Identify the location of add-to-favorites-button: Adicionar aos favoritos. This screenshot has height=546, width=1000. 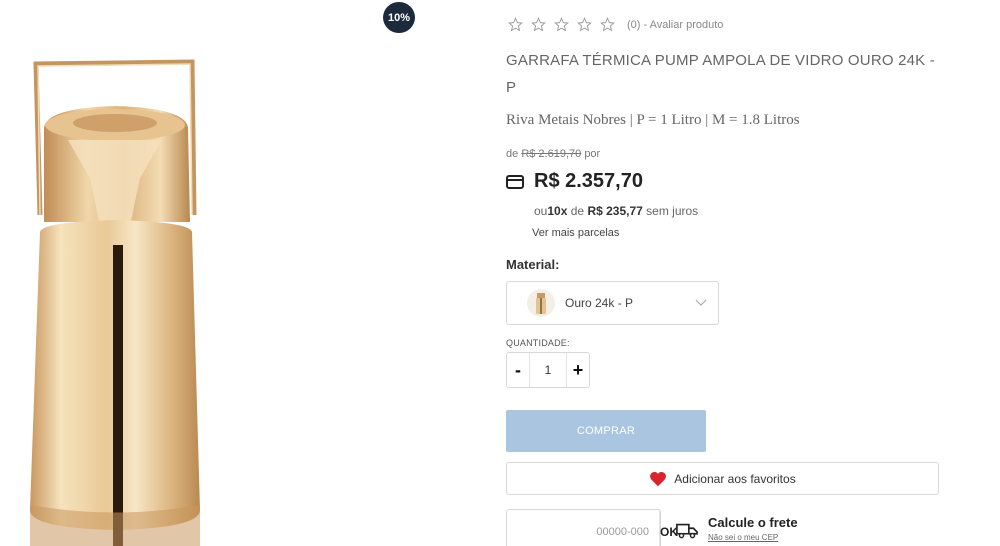
(722, 478).